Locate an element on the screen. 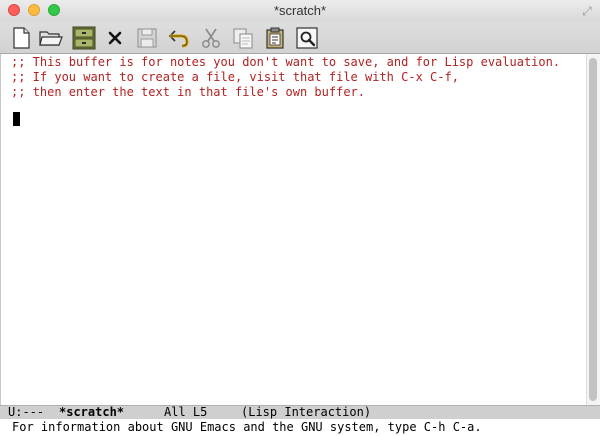 This screenshot has width=600, height=436. dired-button is located at coordinates (84, 38).